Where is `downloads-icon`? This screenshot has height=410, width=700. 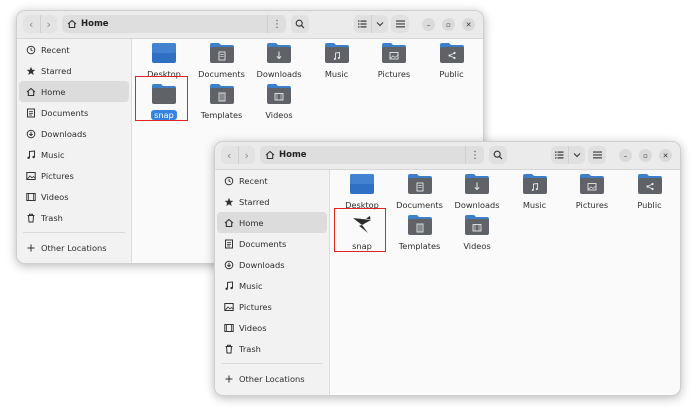 downloads-icon is located at coordinates (31, 134).